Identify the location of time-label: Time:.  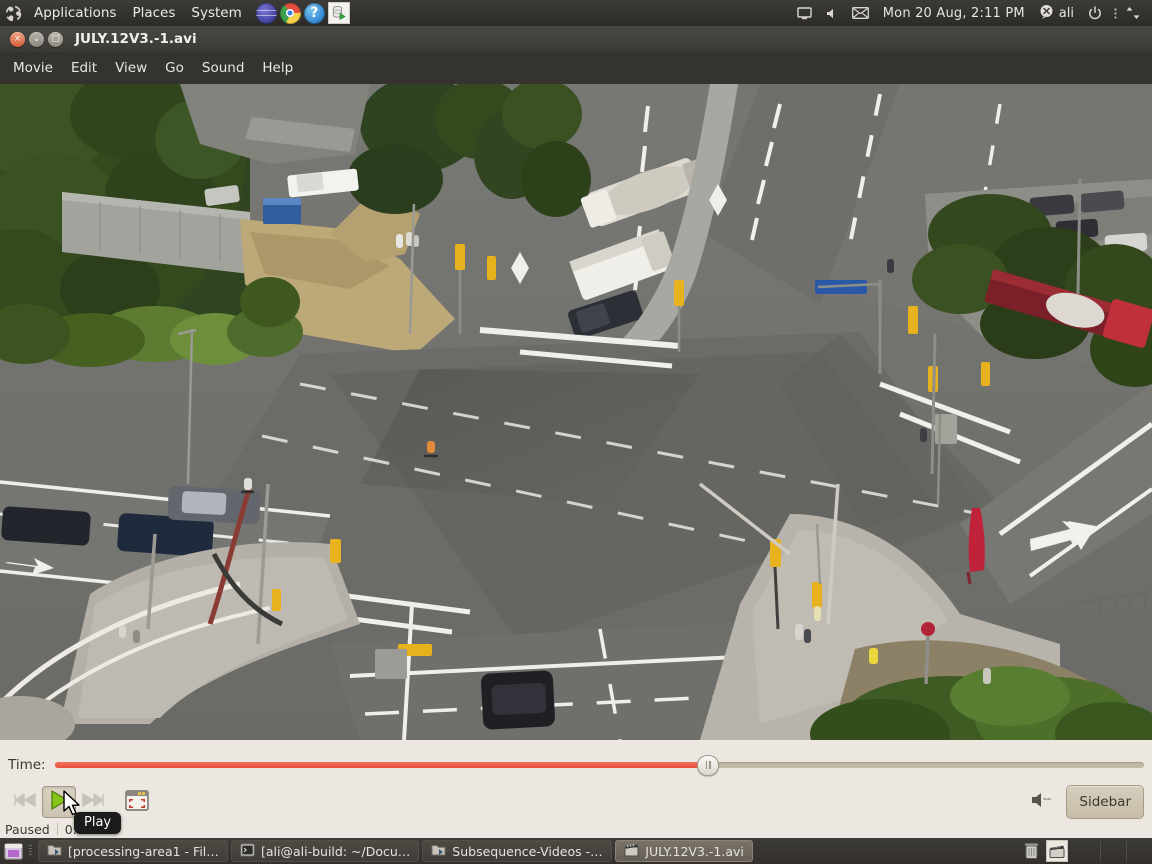
(27, 765).